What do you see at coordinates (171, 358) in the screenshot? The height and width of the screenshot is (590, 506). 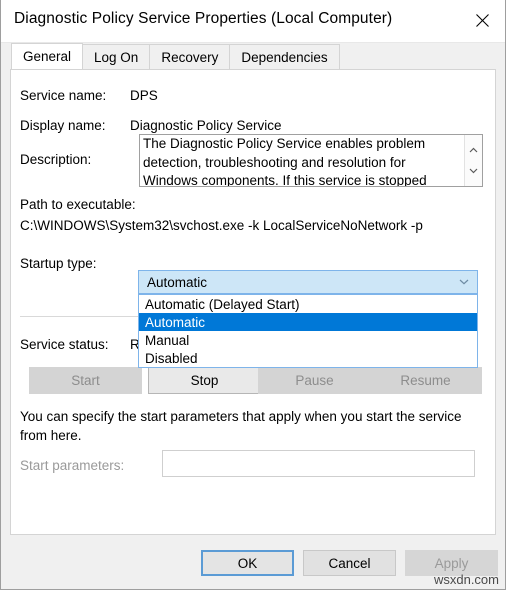 I see `dropdown-option-label: Disabled` at bounding box center [171, 358].